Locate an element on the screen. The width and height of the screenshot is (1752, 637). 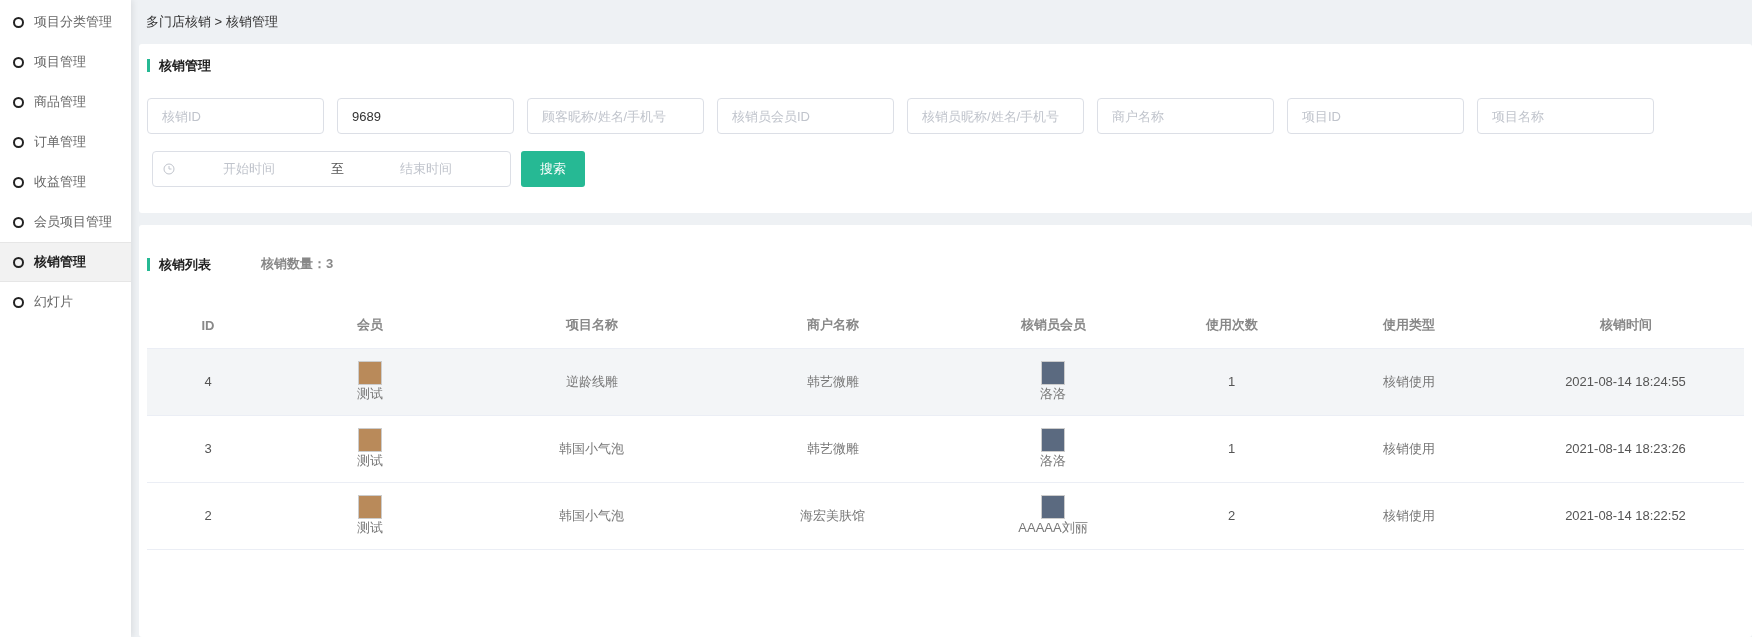
panel-title: 核销列表 is located at coordinates (179, 264).